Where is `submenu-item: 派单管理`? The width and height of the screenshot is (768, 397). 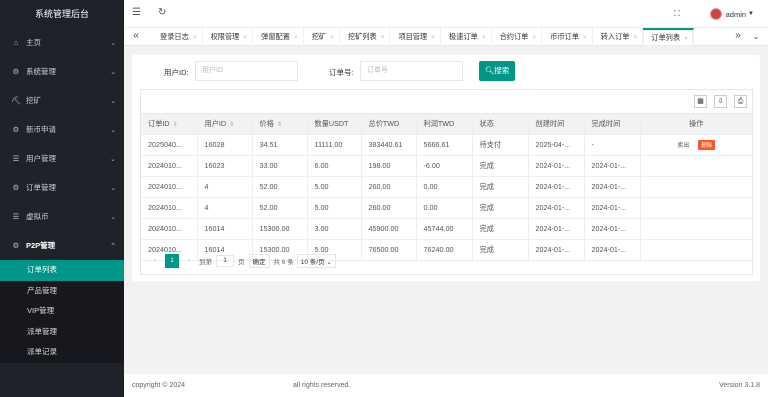 submenu-item: 派单管理 is located at coordinates (62, 332).